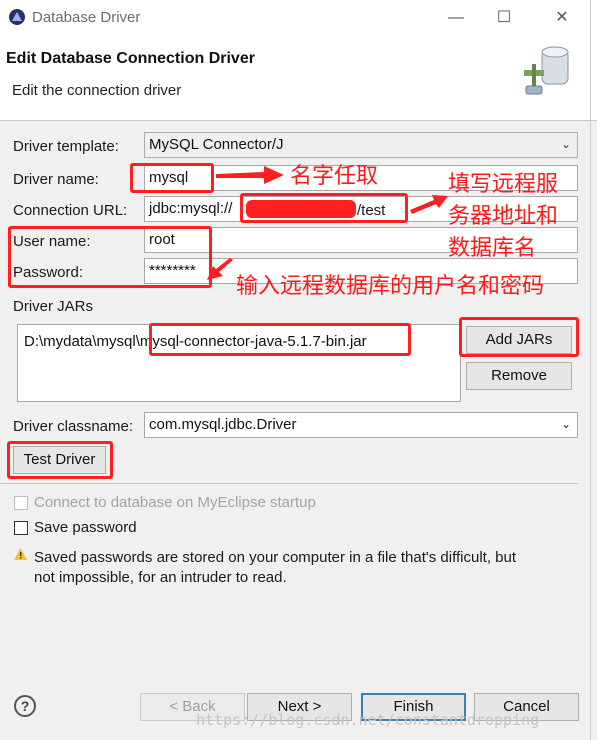  Describe the element at coordinates (590, 370) in the screenshot. I see `window-edge` at that location.